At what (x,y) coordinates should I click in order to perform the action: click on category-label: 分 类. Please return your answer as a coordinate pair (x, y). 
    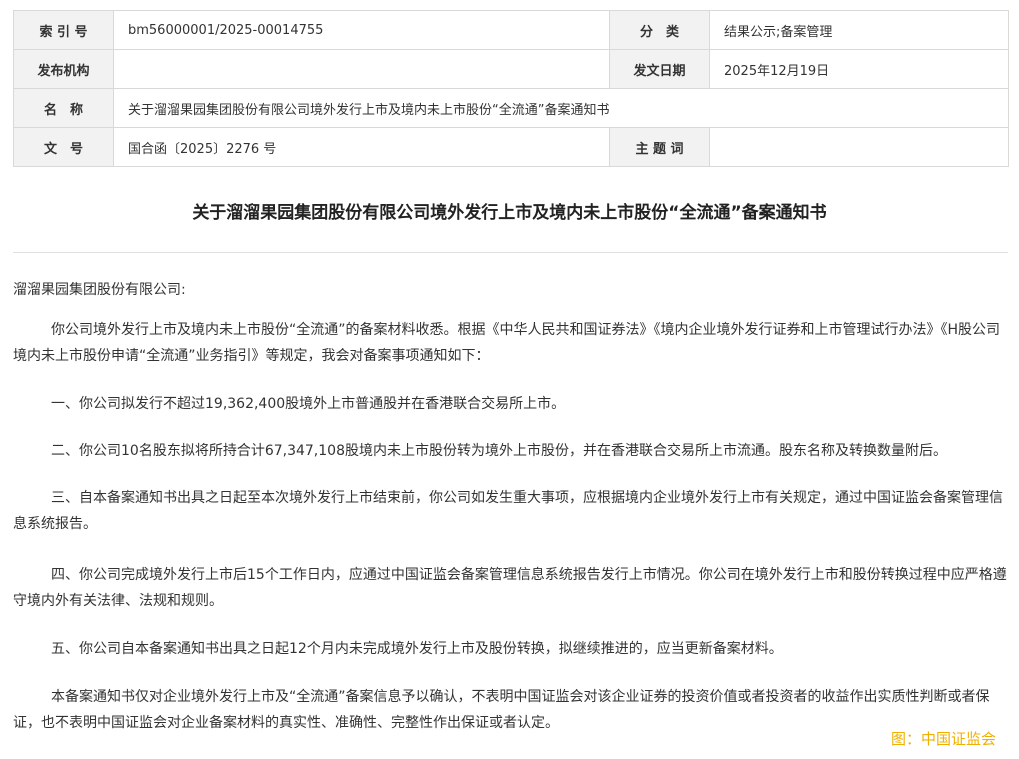
    Looking at the image, I should click on (659, 30).